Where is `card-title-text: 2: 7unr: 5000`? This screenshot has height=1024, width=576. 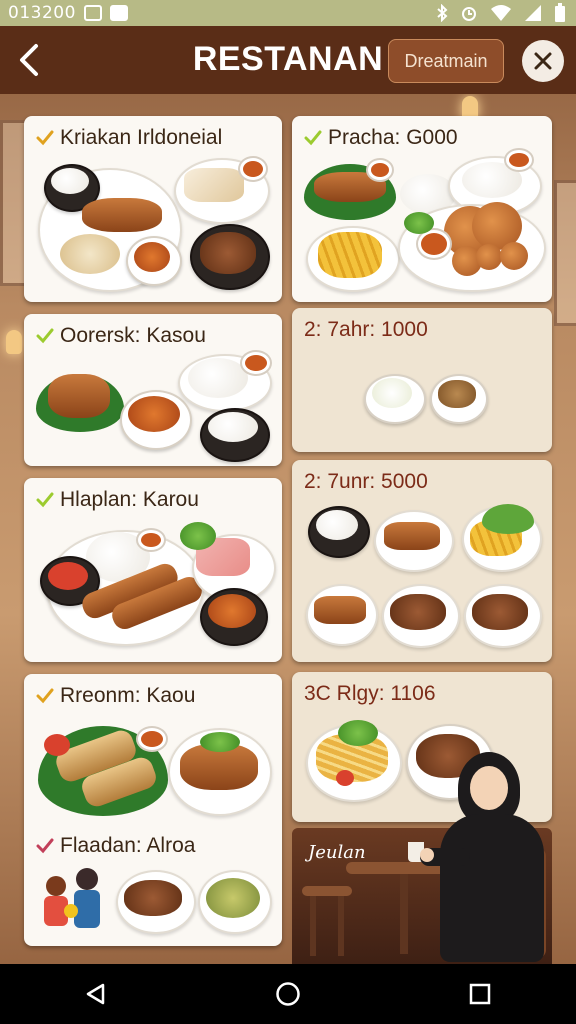 card-title-text: 2: 7unr: 5000 is located at coordinates (366, 481).